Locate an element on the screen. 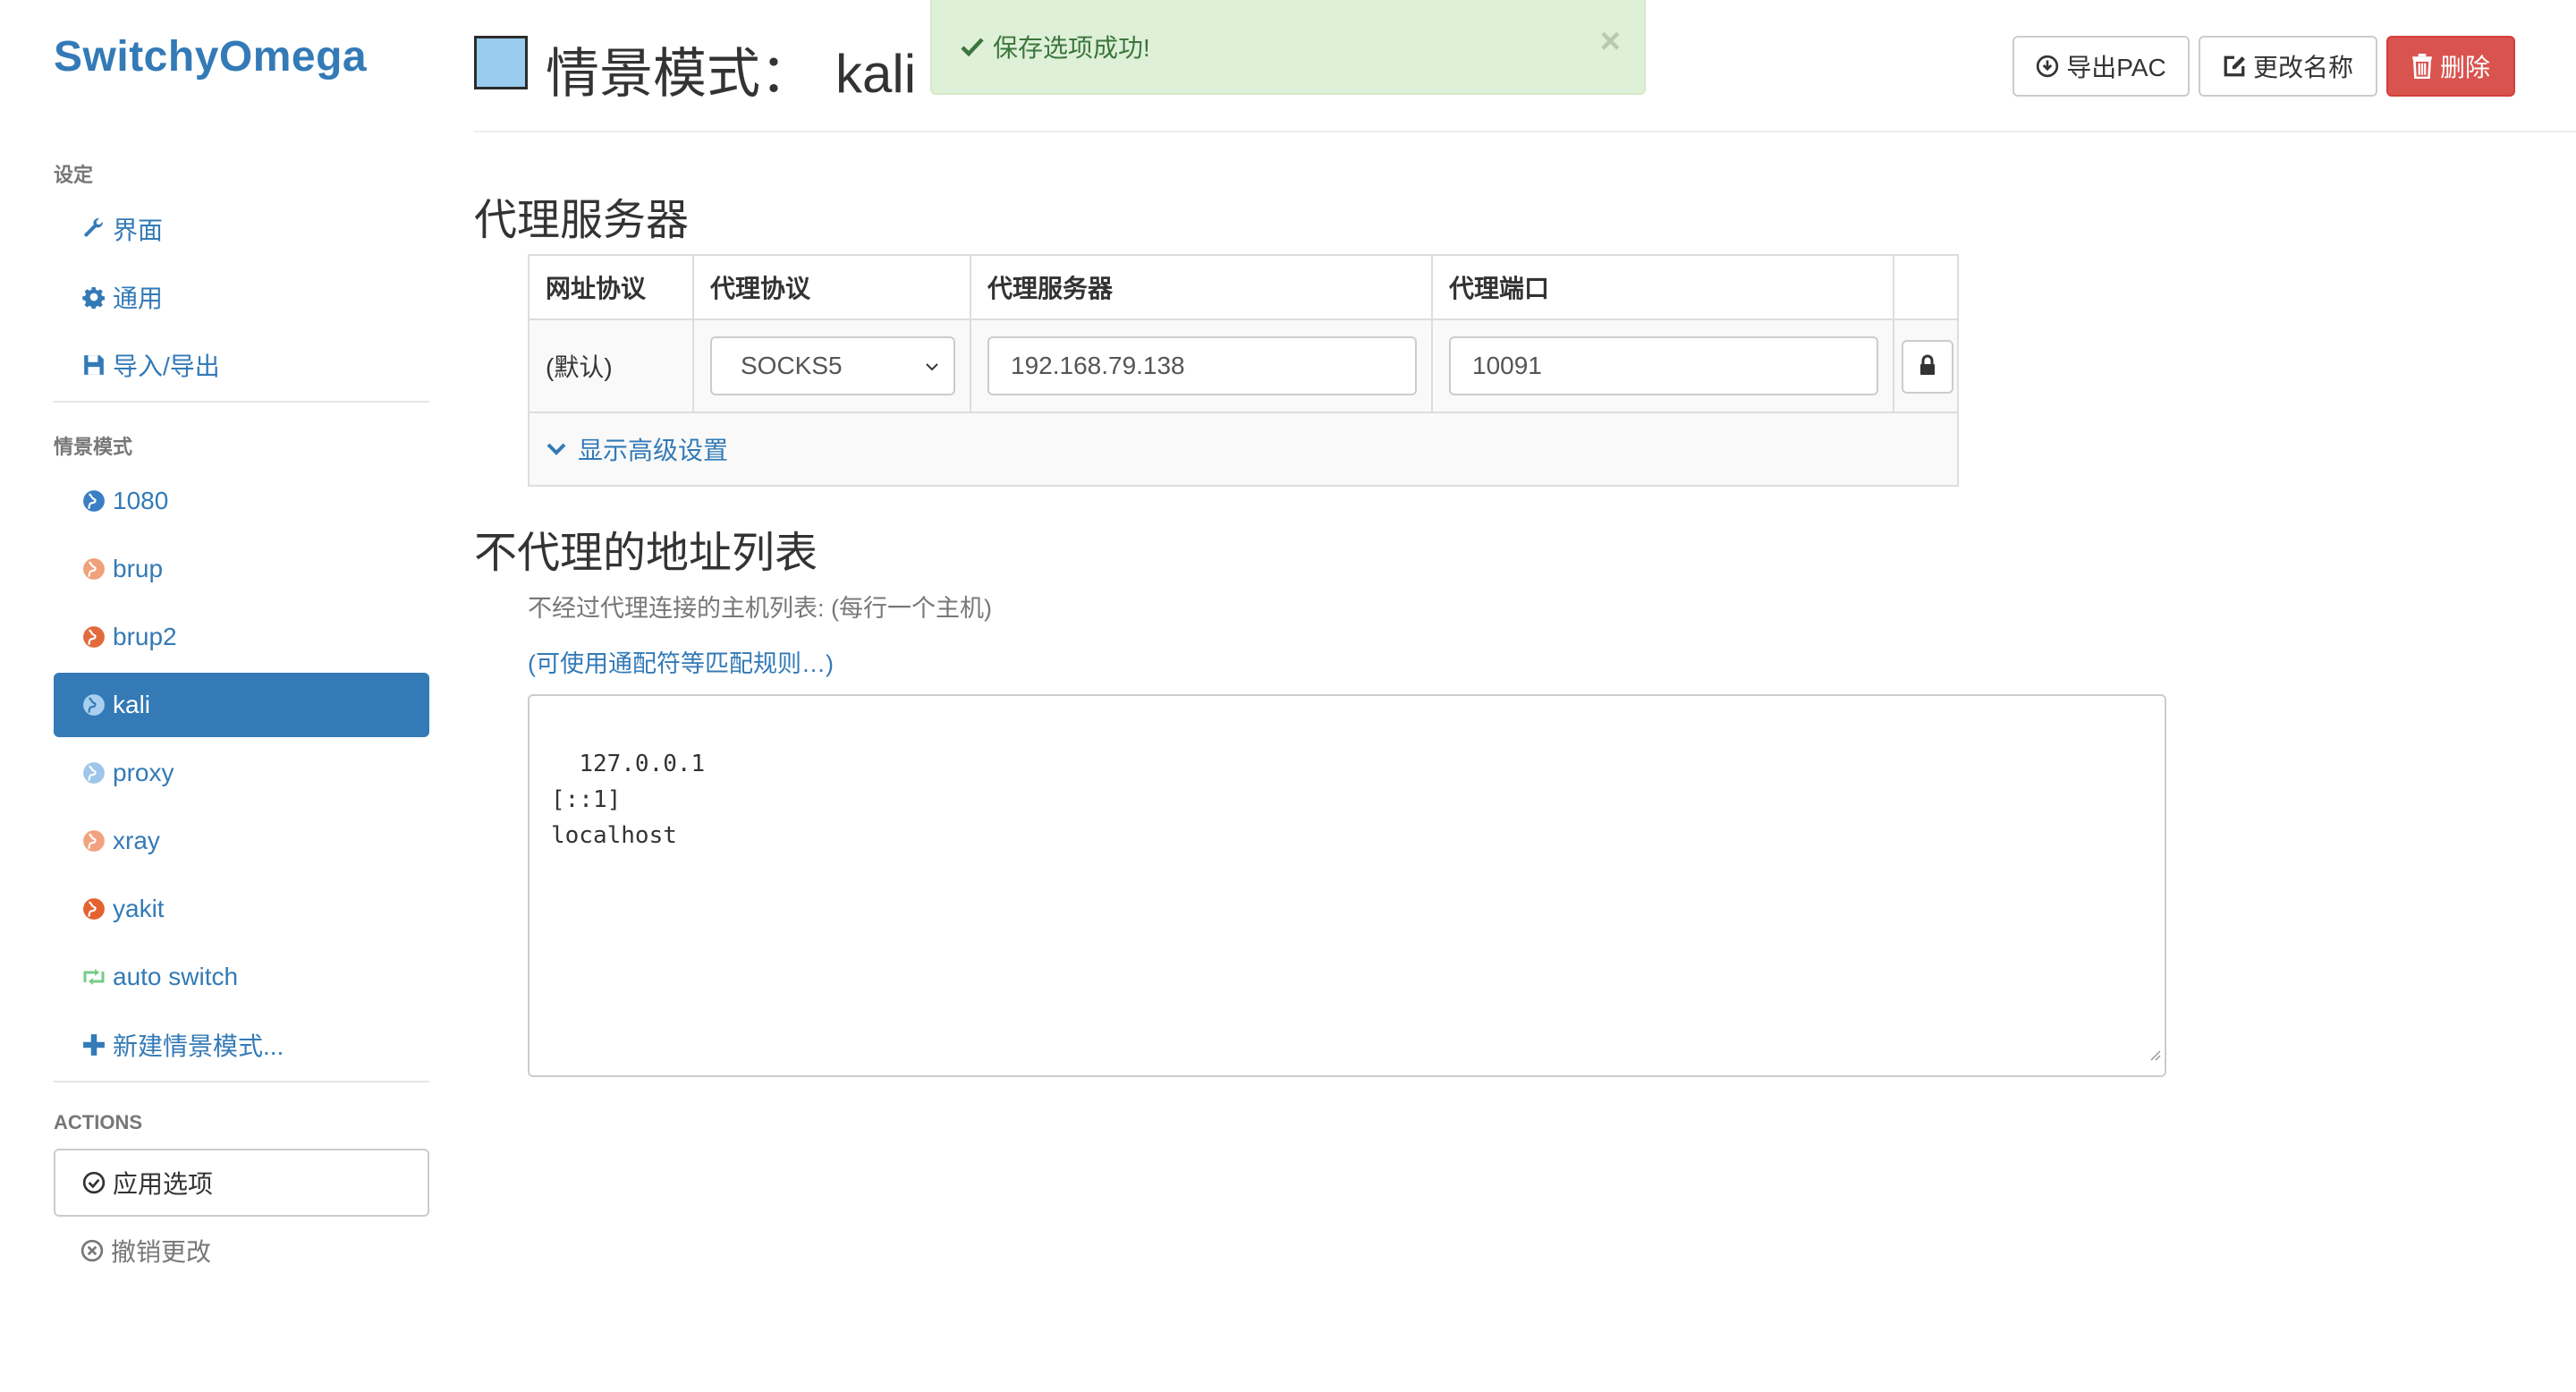  sidebar-item-label: 通用 is located at coordinates (138, 298).